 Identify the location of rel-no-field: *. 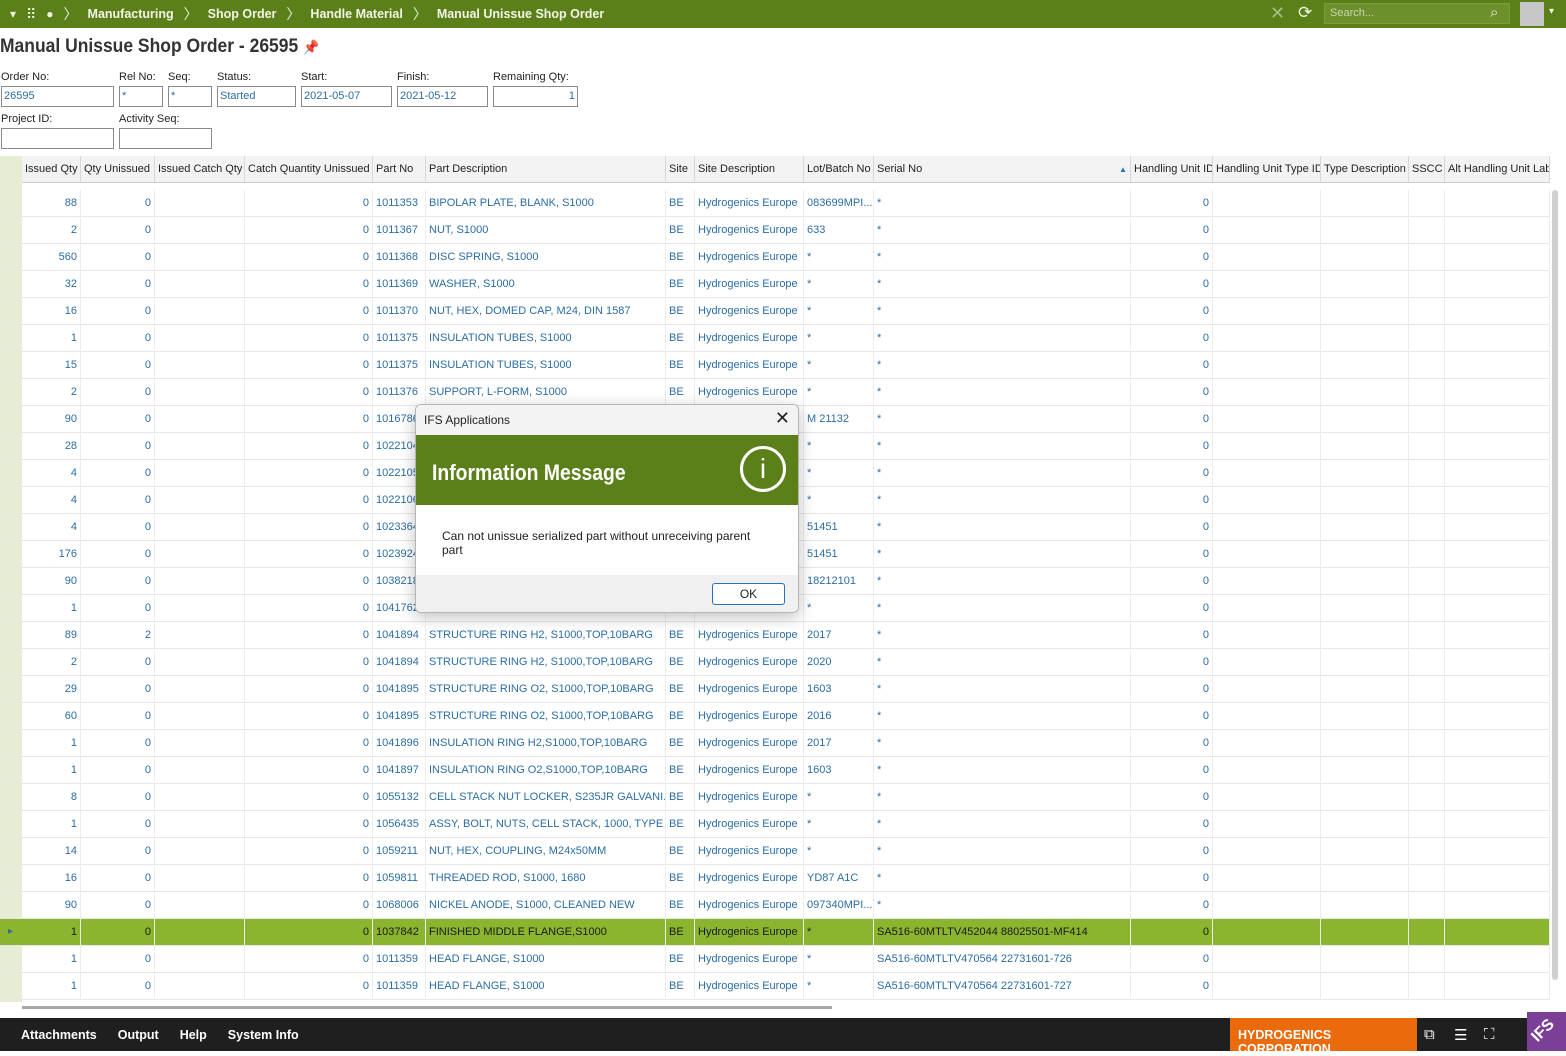
(141, 96).